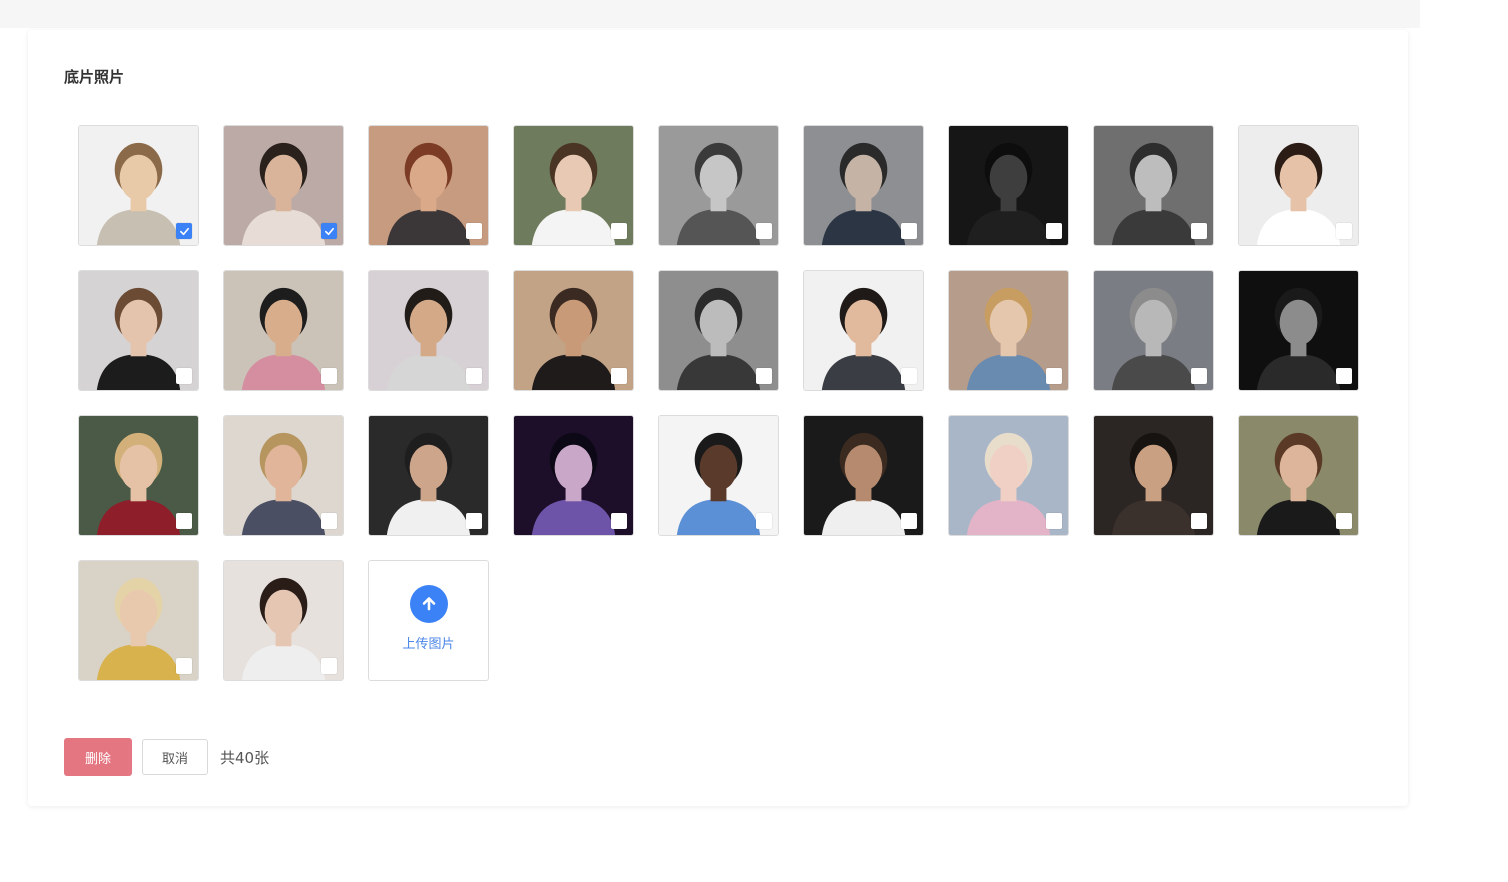 Image resolution: width=1508 pixels, height=882 pixels. I want to click on cancel-button: 取消, so click(175, 757).